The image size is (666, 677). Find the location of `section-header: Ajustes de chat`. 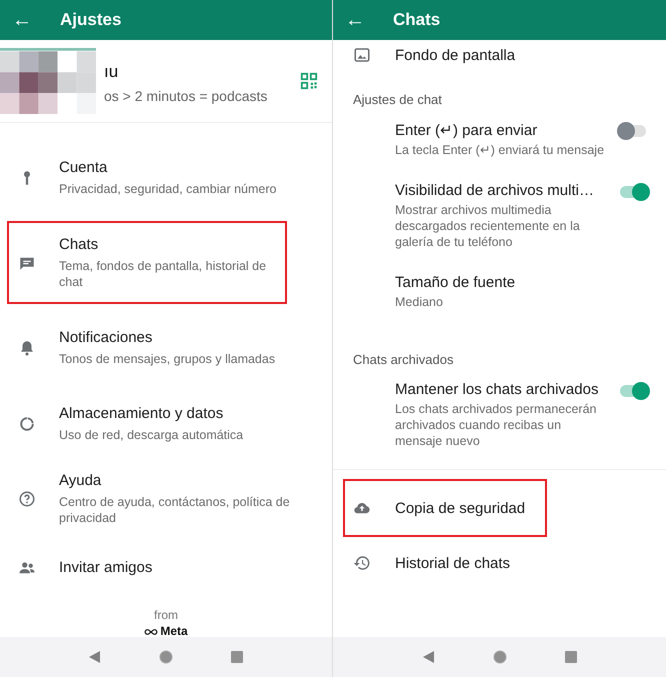

section-header: Ajustes de chat is located at coordinates (397, 100).